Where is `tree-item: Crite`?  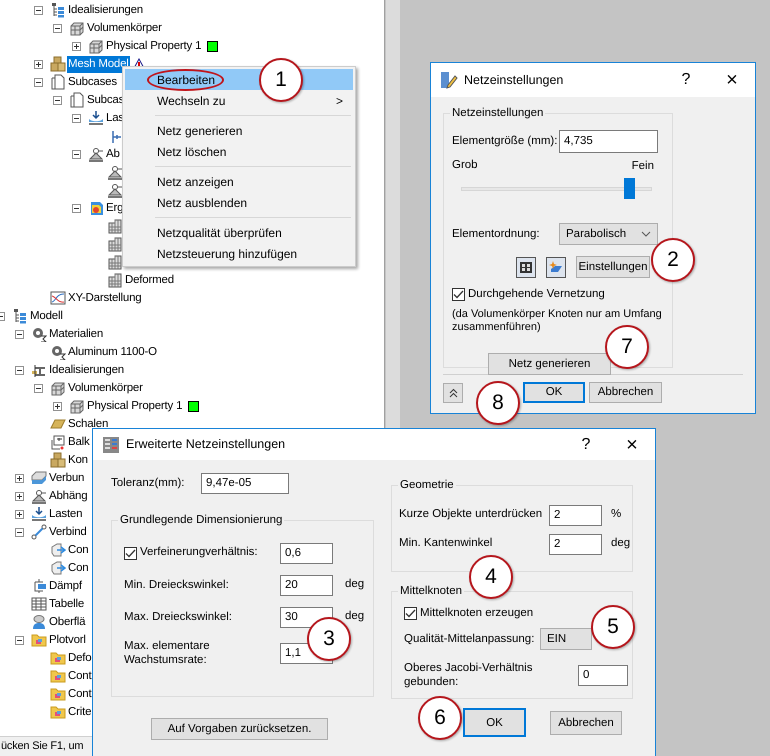
tree-item: Crite is located at coordinates (79, 712).